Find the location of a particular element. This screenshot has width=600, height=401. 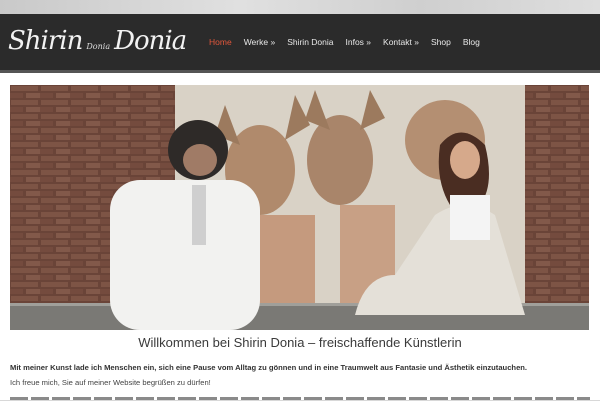

logo-word-shirin: Shirin is located at coordinates (45, 41).